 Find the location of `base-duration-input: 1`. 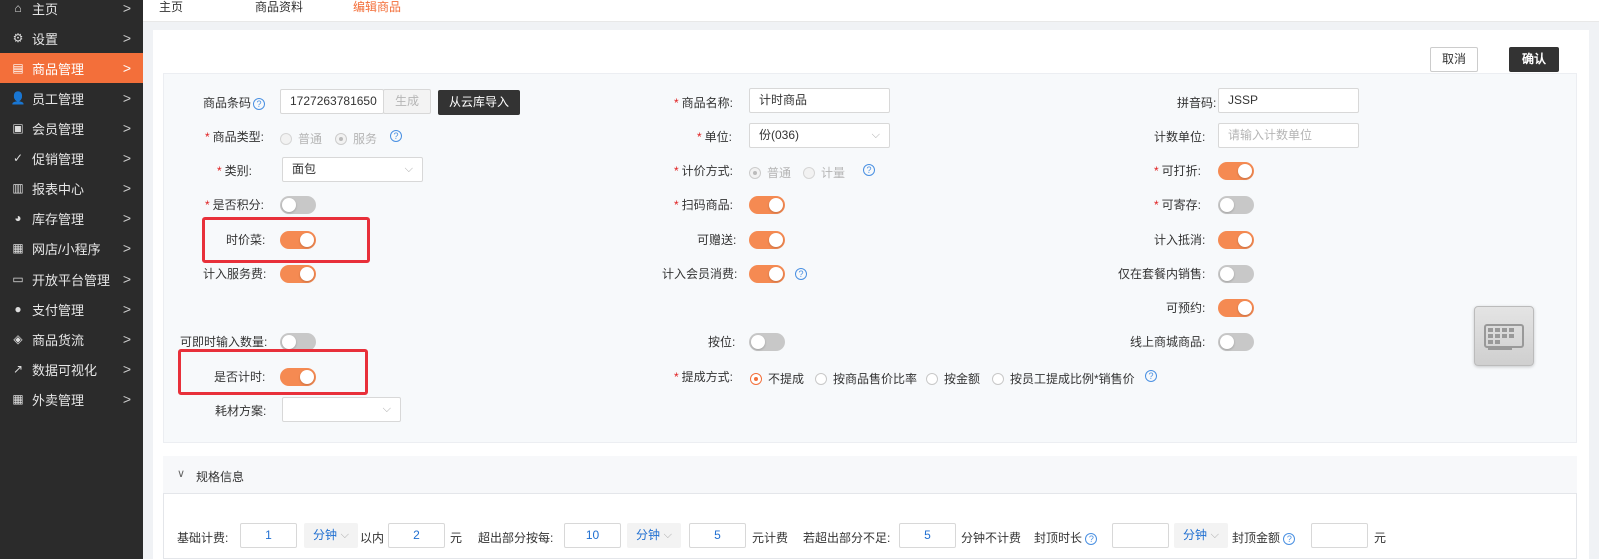

base-duration-input: 1 is located at coordinates (268, 535).